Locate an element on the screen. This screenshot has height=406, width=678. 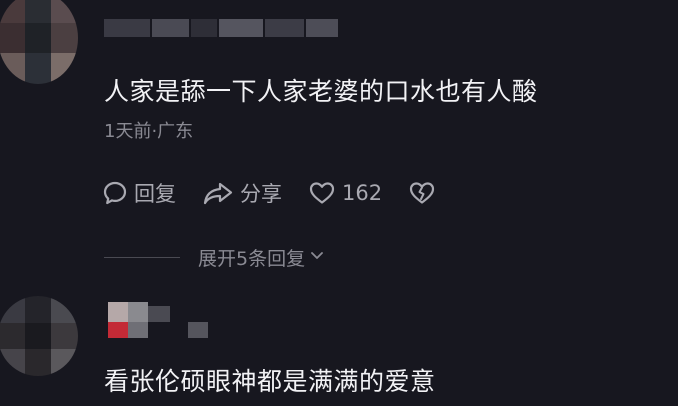
dislike-button is located at coordinates (422, 193).